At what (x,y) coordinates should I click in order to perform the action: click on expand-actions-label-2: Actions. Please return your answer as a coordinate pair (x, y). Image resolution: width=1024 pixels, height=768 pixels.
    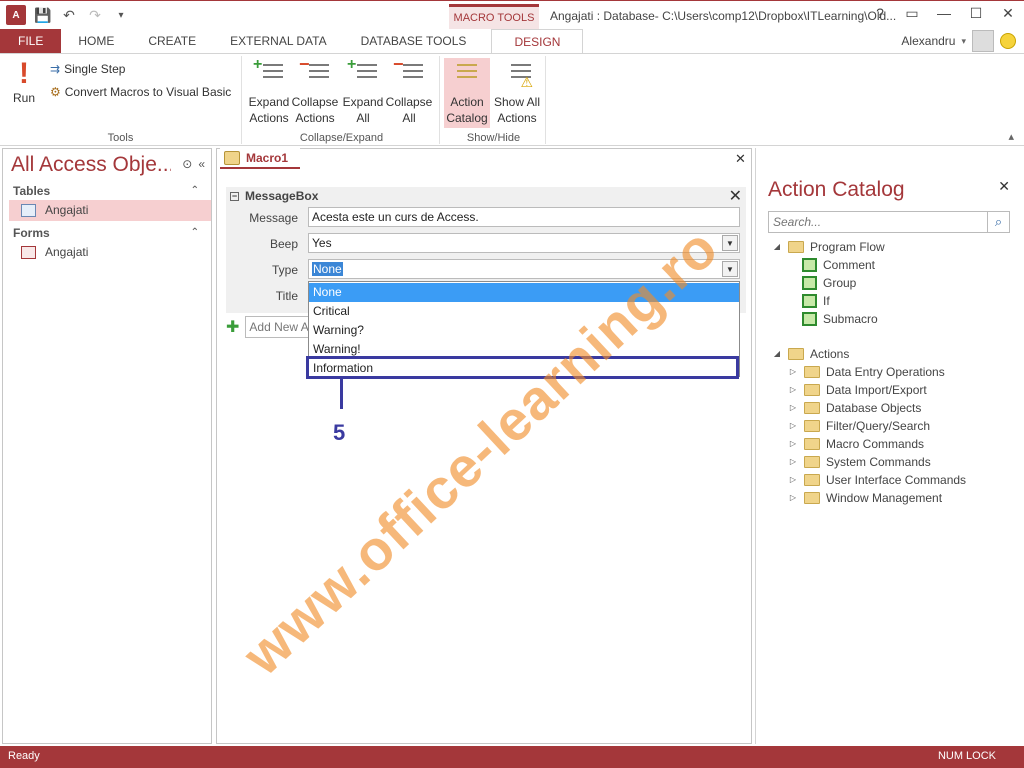
    Looking at the image, I should click on (269, 118).